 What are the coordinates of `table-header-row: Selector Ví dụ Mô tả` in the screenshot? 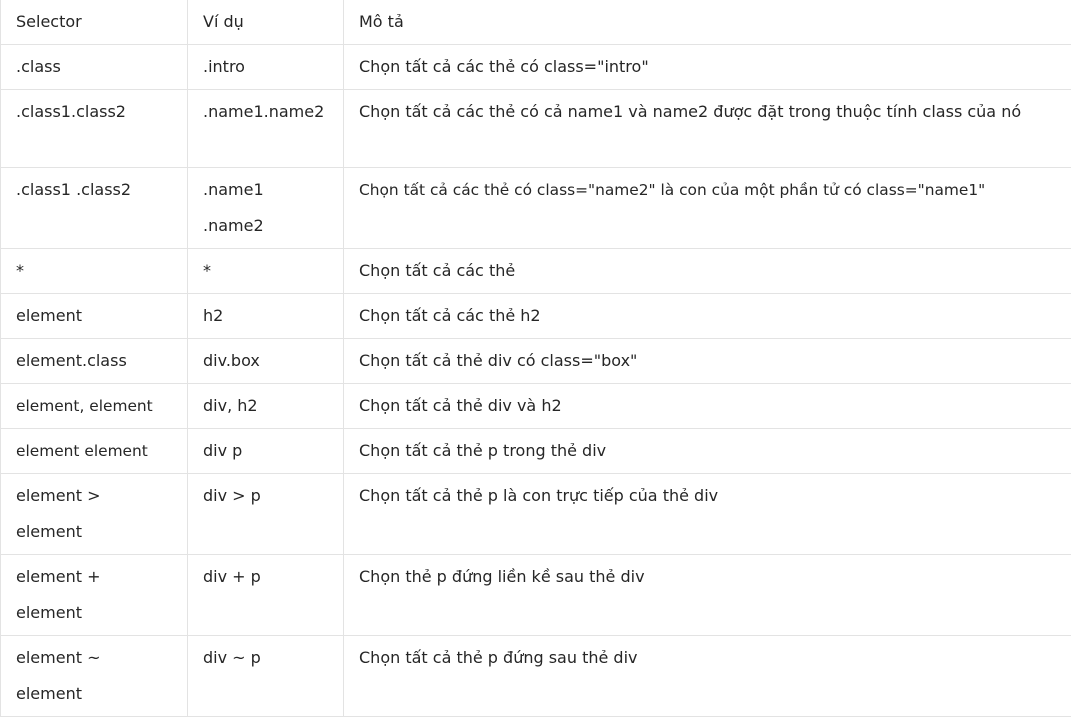 It's located at (536, 22).